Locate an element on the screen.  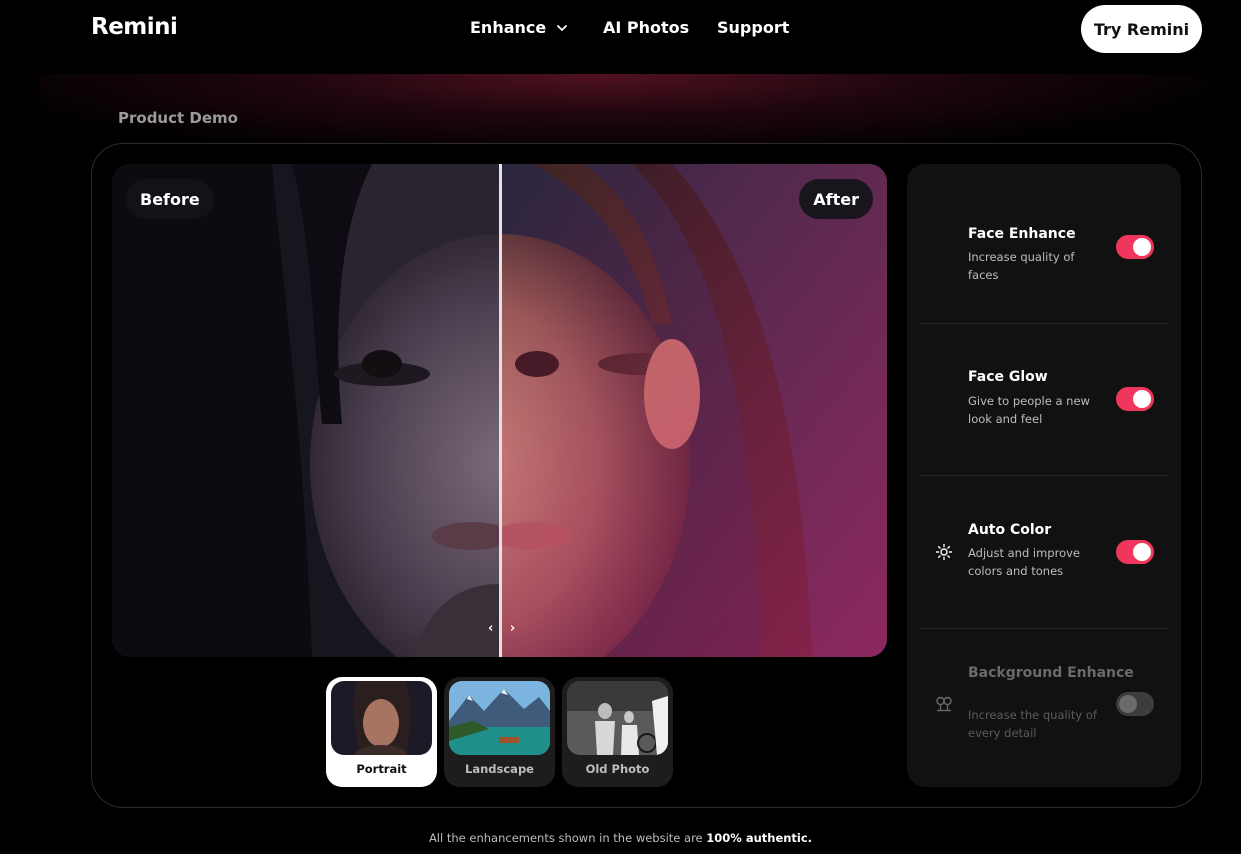
sample-old-photo-label: Old Photo is located at coordinates (617, 769).